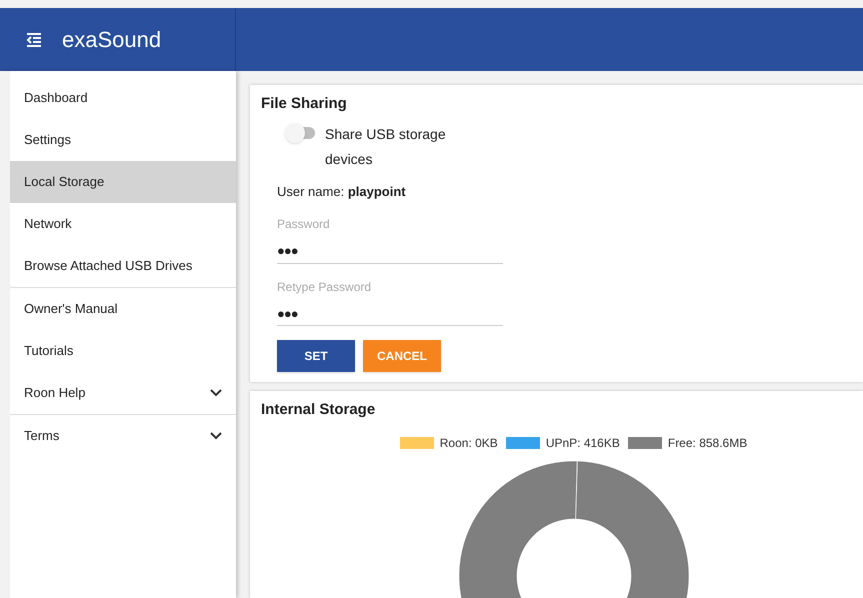 This screenshot has width=863, height=598. I want to click on password-field: Password ●●●, so click(390, 239).